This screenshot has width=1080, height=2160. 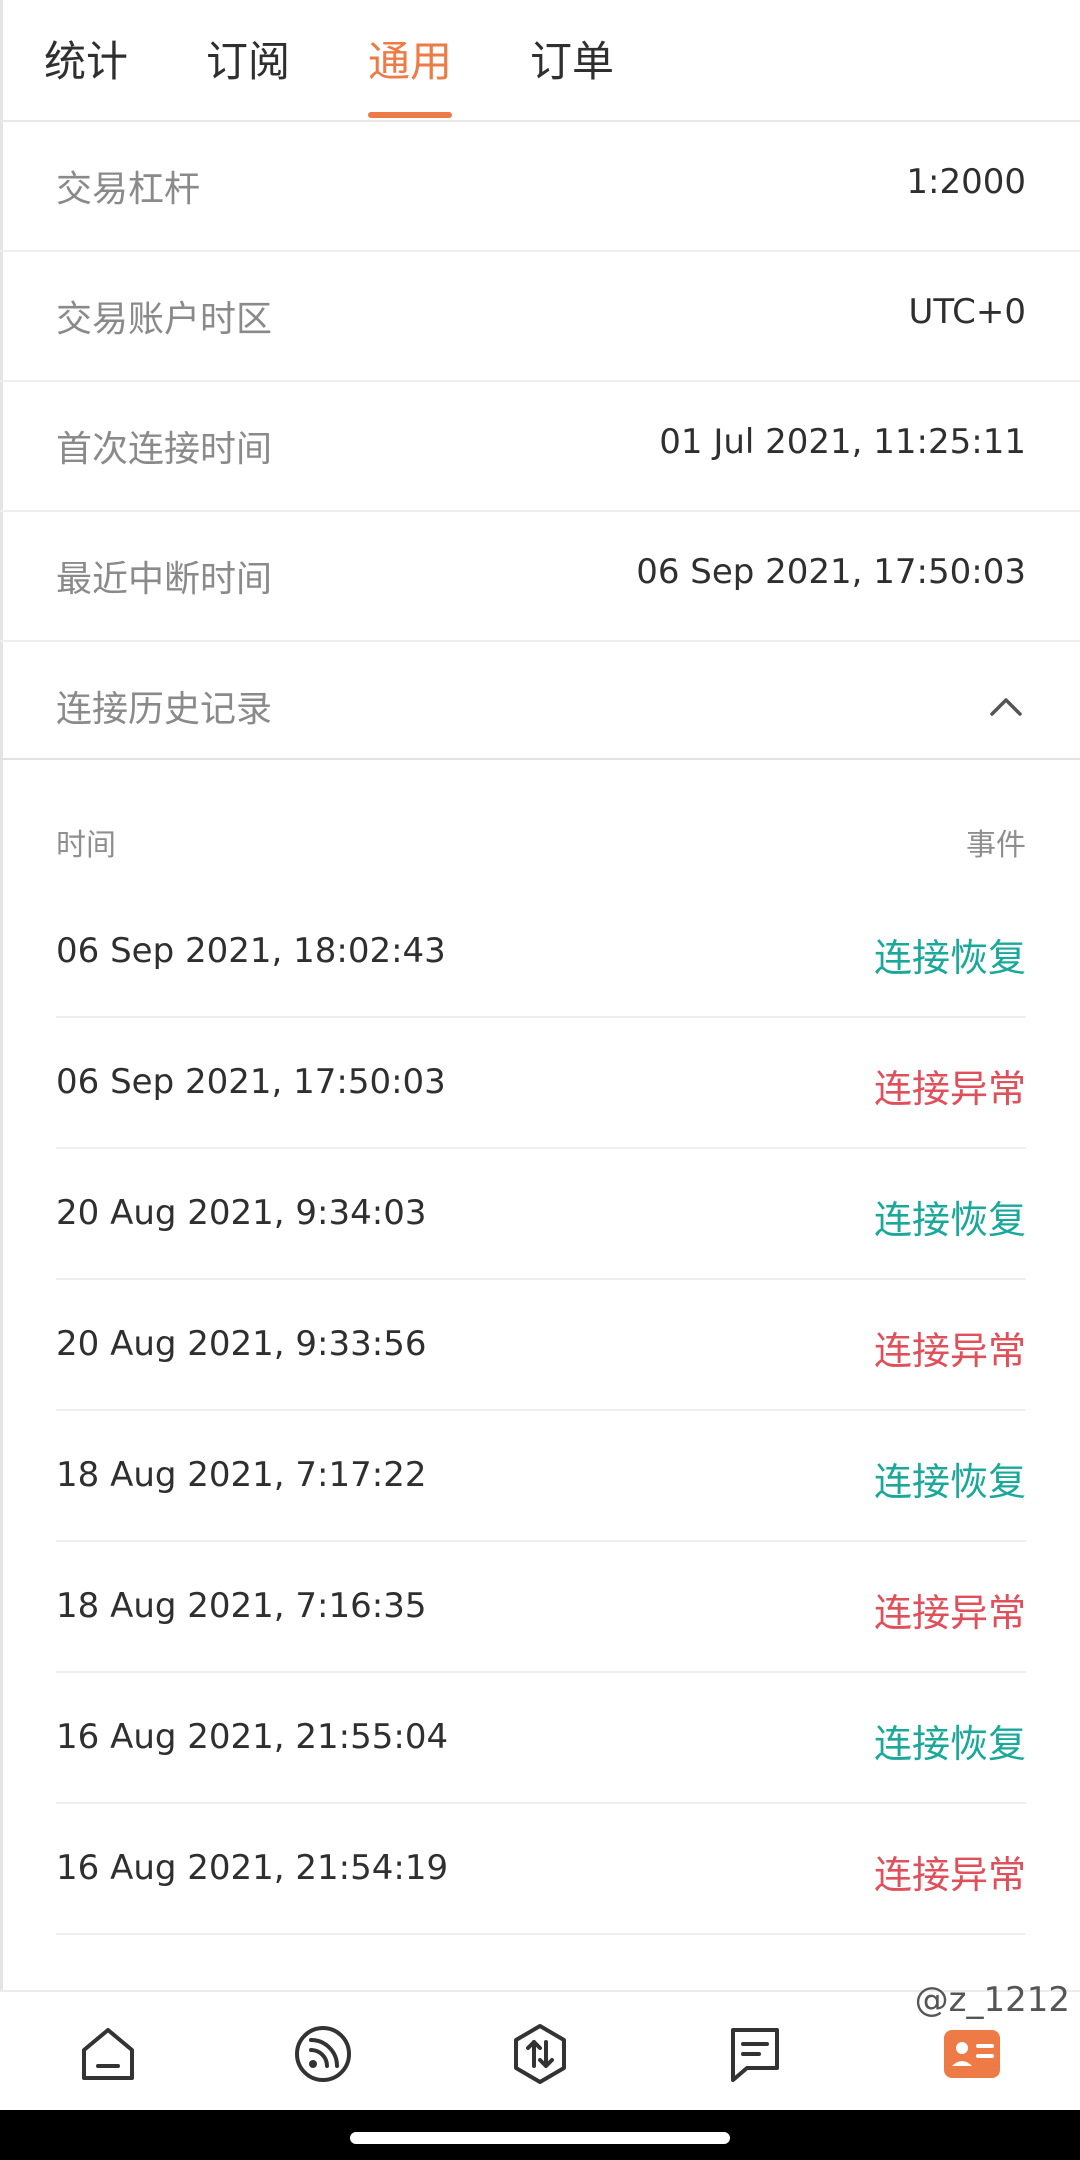 I want to click on history-toggle-row: 连接历史记录, so click(x=540, y=701).